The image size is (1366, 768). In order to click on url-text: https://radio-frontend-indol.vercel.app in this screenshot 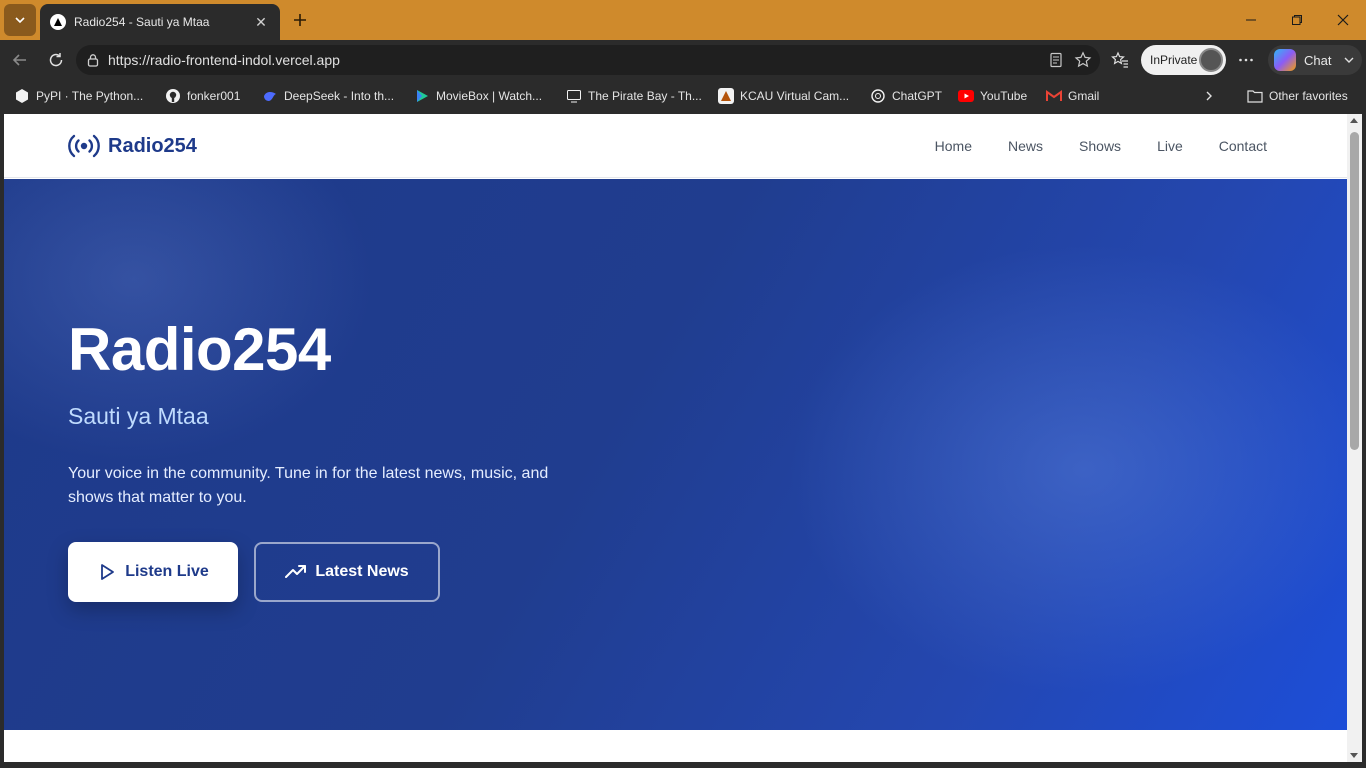, I will do `click(578, 60)`.